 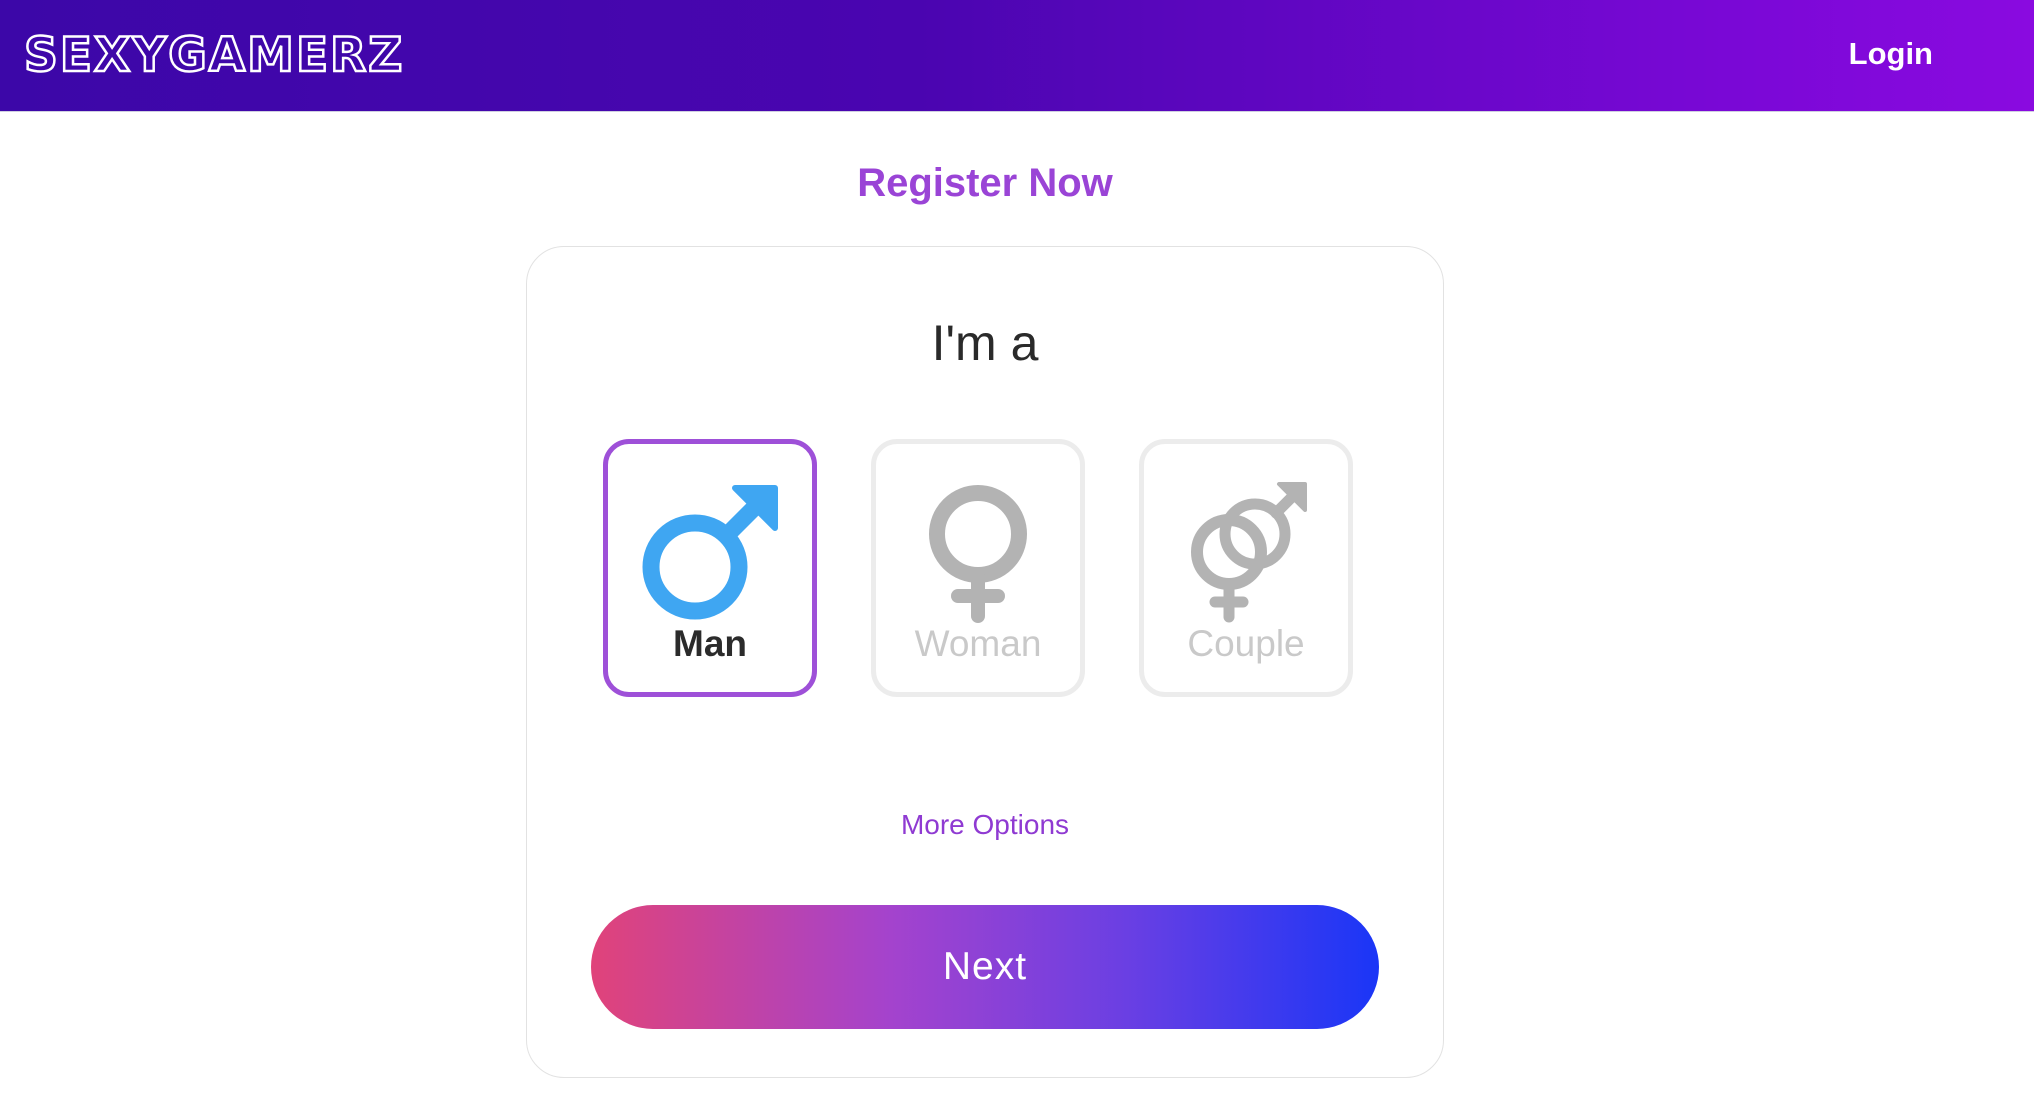 What do you see at coordinates (213, 56) in the screenshot?
I see `site-logo: SEXYGAMERZ` at bounding box center [213, 56].